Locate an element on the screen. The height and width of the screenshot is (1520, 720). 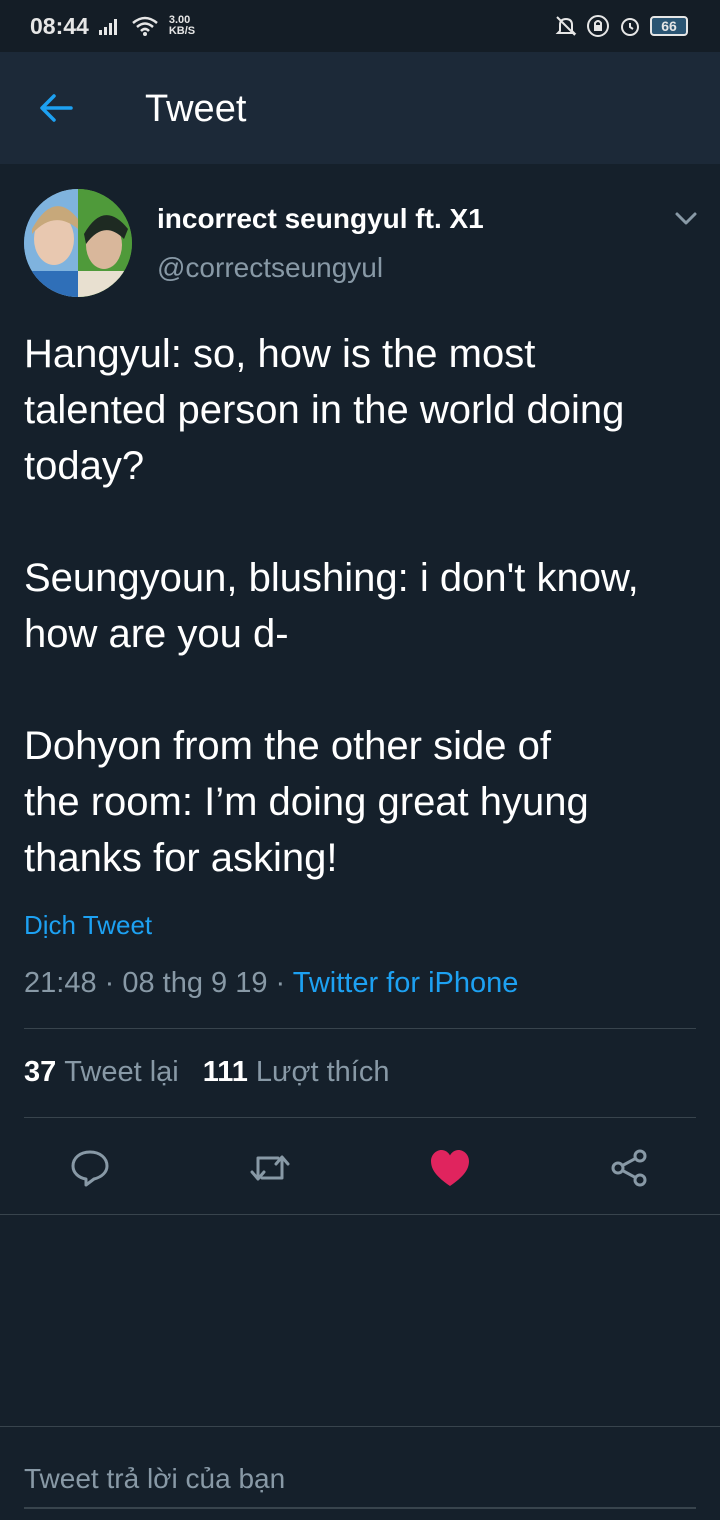
tweet-line: Hangyul: so, how is the most is located at coordinates (280, 354).